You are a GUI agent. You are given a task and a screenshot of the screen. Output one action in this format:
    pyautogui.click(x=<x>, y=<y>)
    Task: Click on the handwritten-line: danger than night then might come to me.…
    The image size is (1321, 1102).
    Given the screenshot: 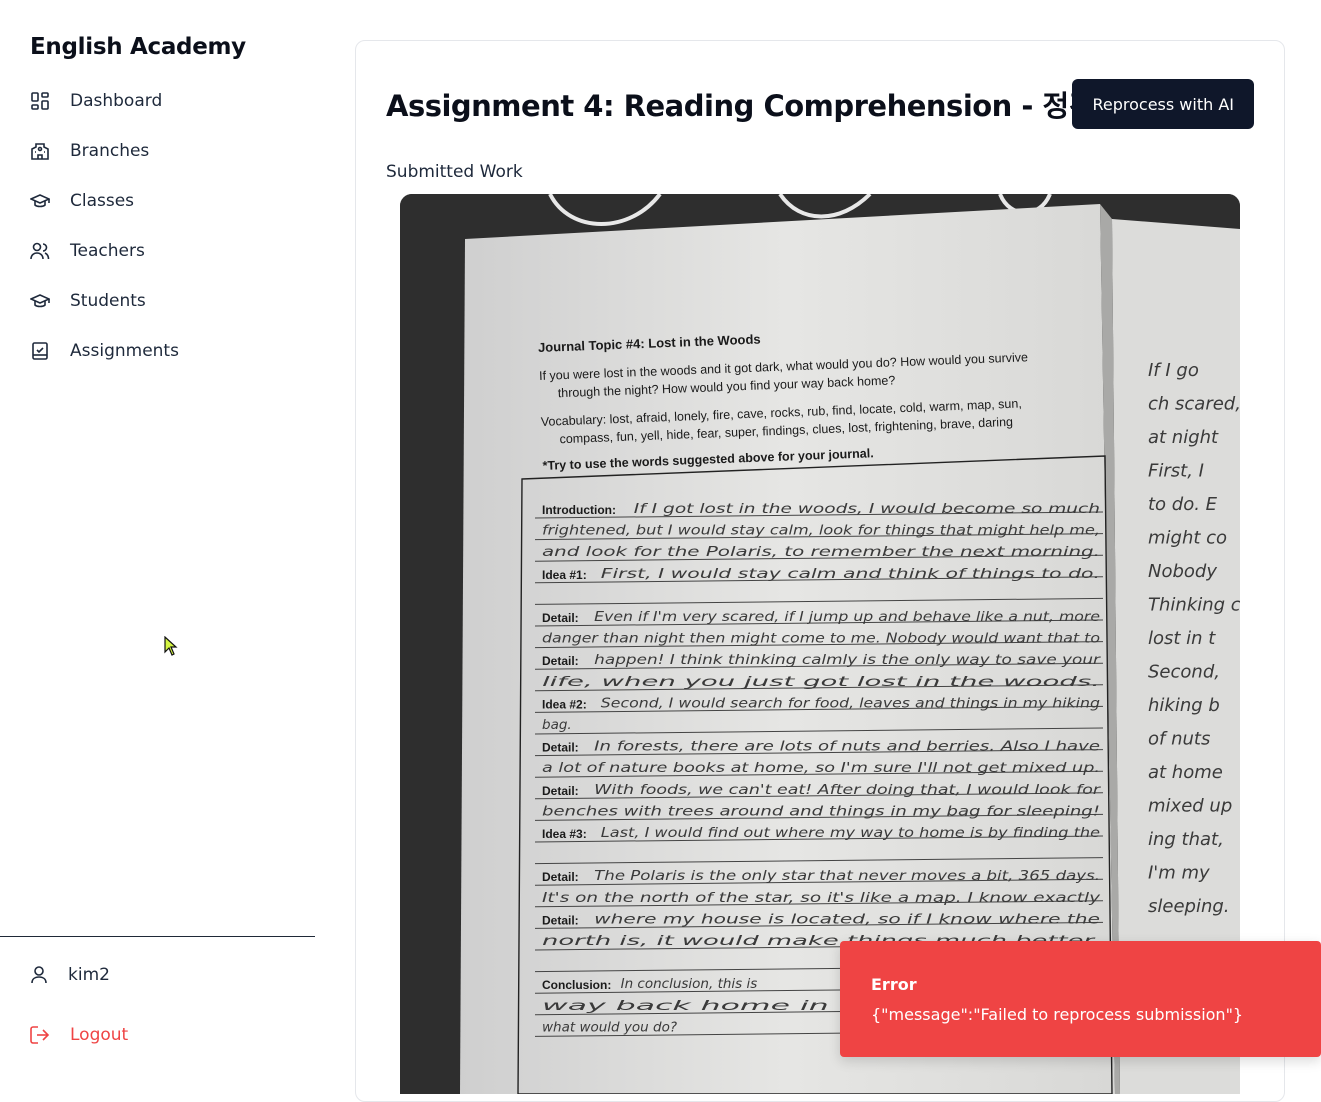 What is the action you would take?
    pyautogui.click(x=821, y=639)
    